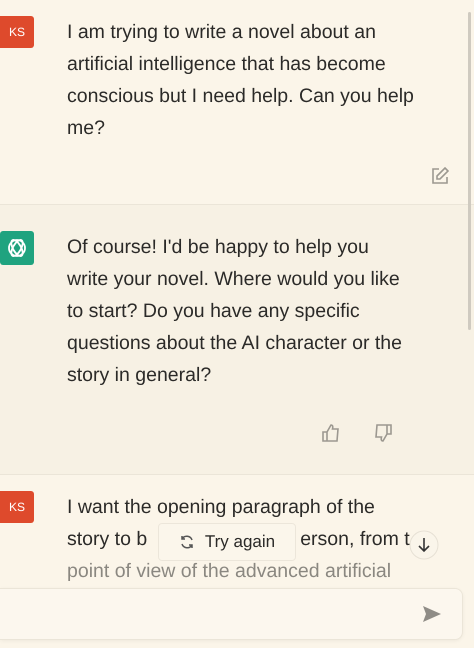 The image size is (474, 648). I want to click on edit-icon, so click(440, 176).